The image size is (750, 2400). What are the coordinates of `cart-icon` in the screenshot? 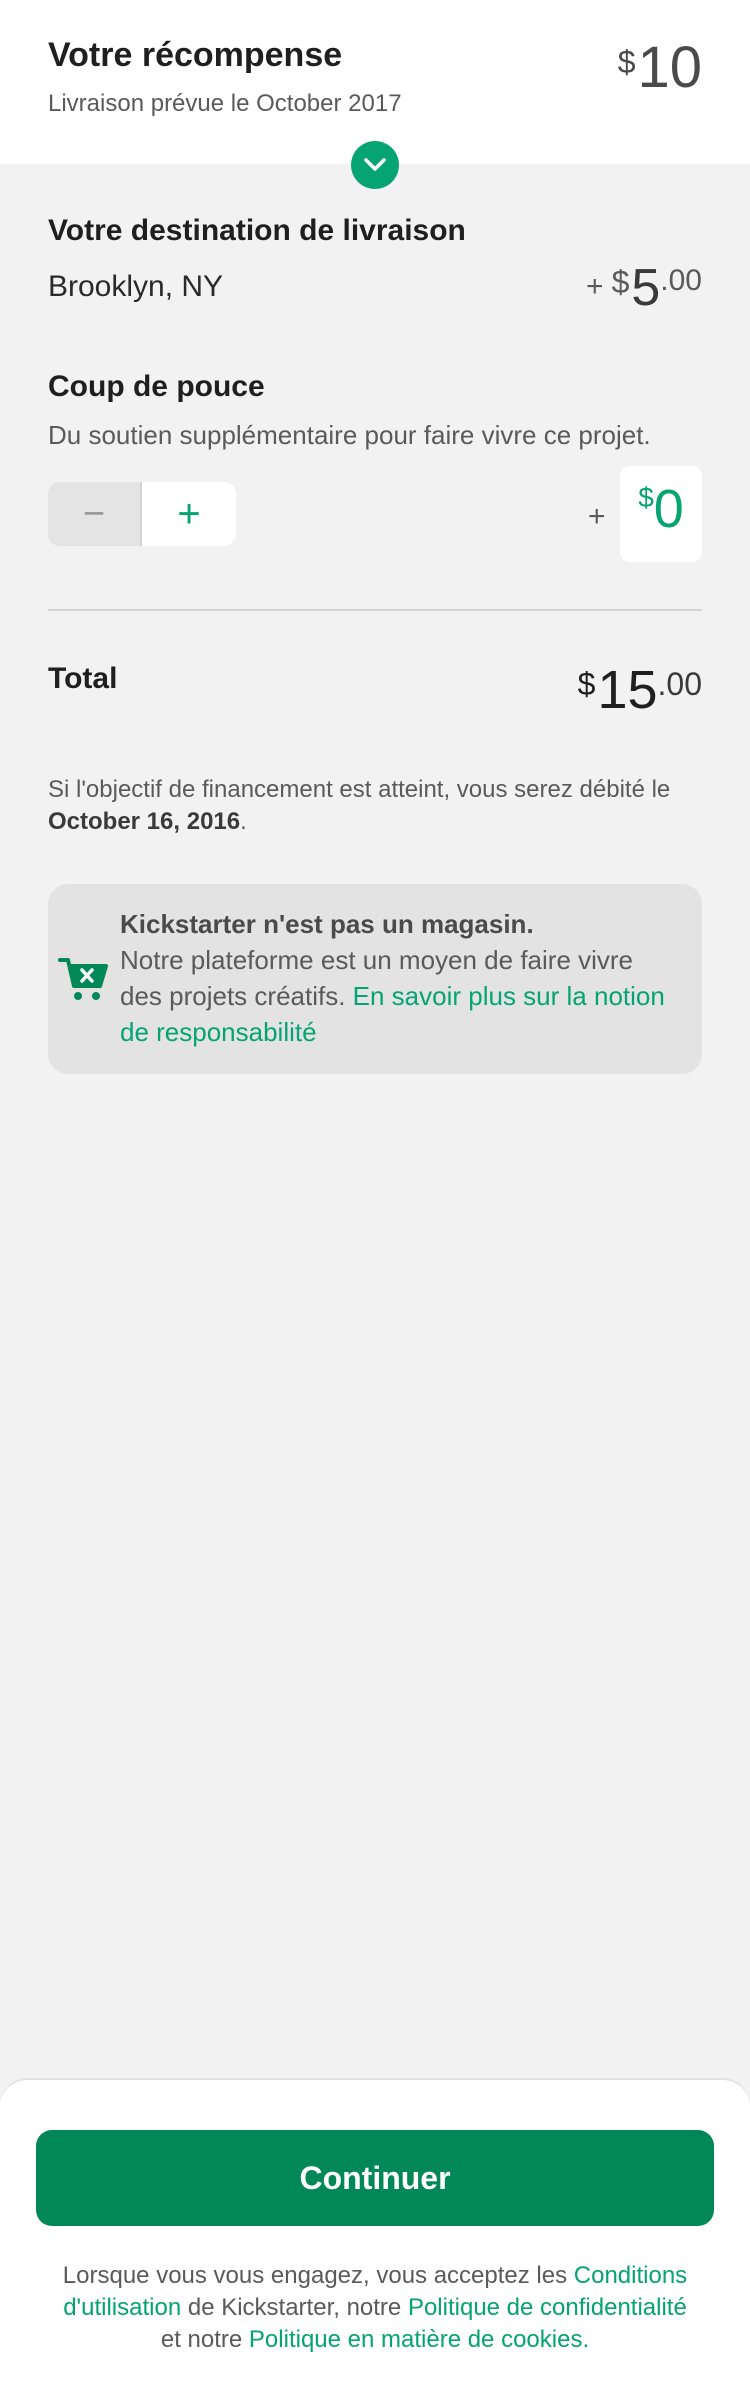 It's located at (83, 979).